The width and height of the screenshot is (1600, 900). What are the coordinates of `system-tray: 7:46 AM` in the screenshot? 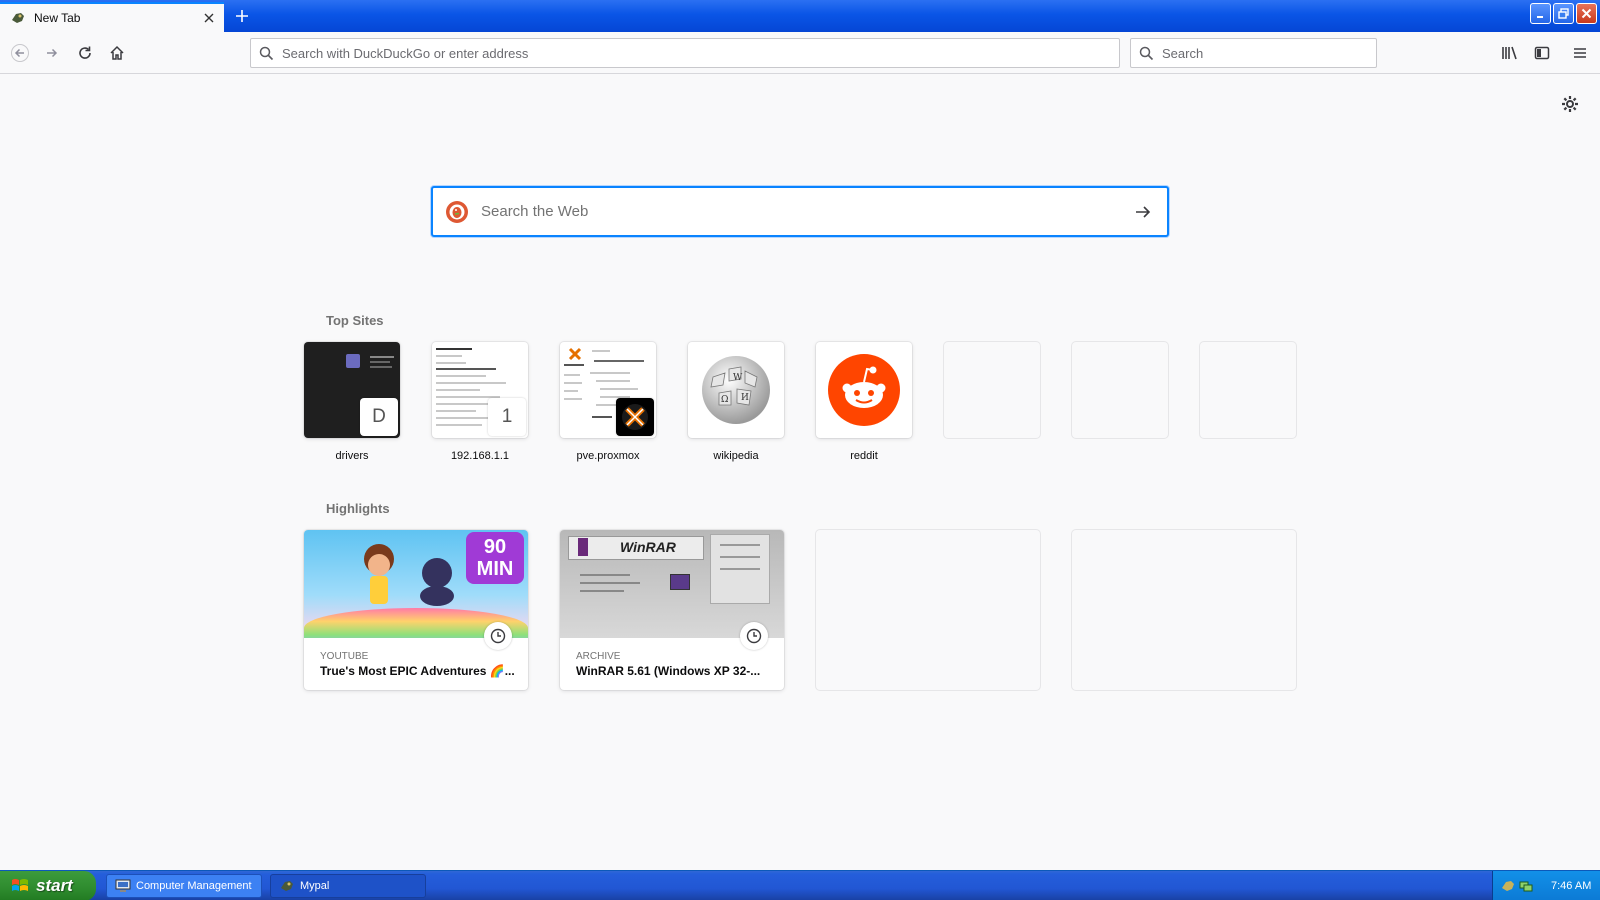 It's located at (1546, 885).